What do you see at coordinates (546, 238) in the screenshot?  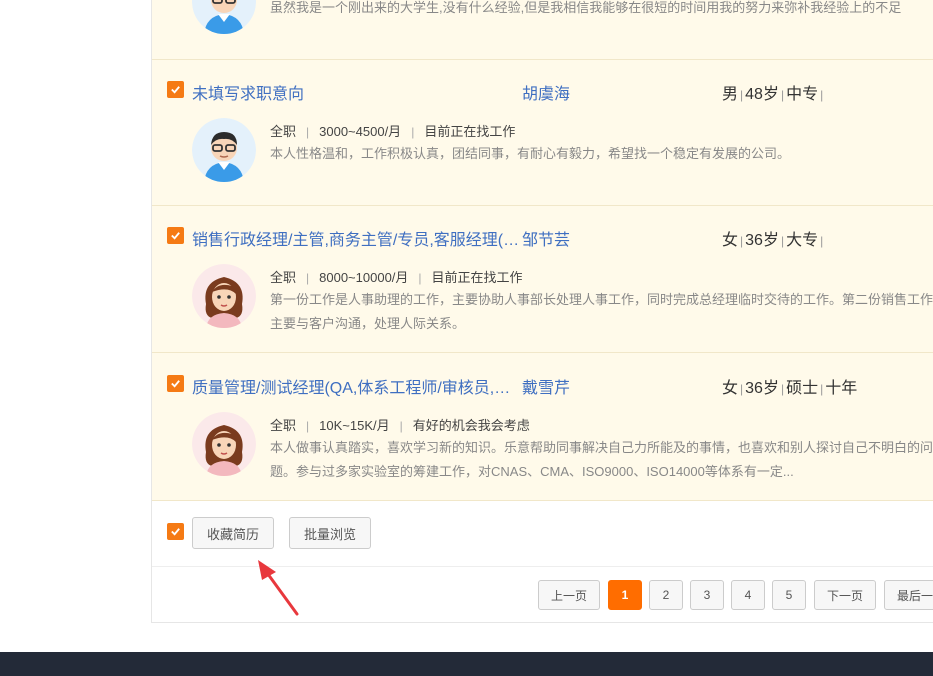 I see `candidate-name-link: 邹节芸` at bounding box center [546, 238].